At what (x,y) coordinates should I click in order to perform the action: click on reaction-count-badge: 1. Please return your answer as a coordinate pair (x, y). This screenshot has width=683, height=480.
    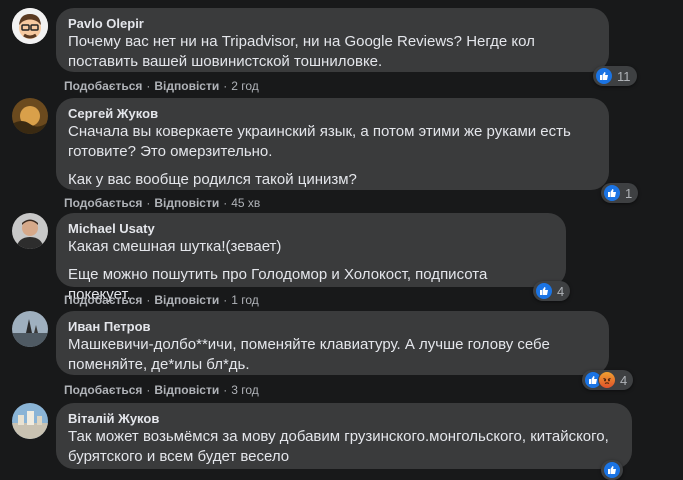
    Looking at the image, I should click on (620, 193).